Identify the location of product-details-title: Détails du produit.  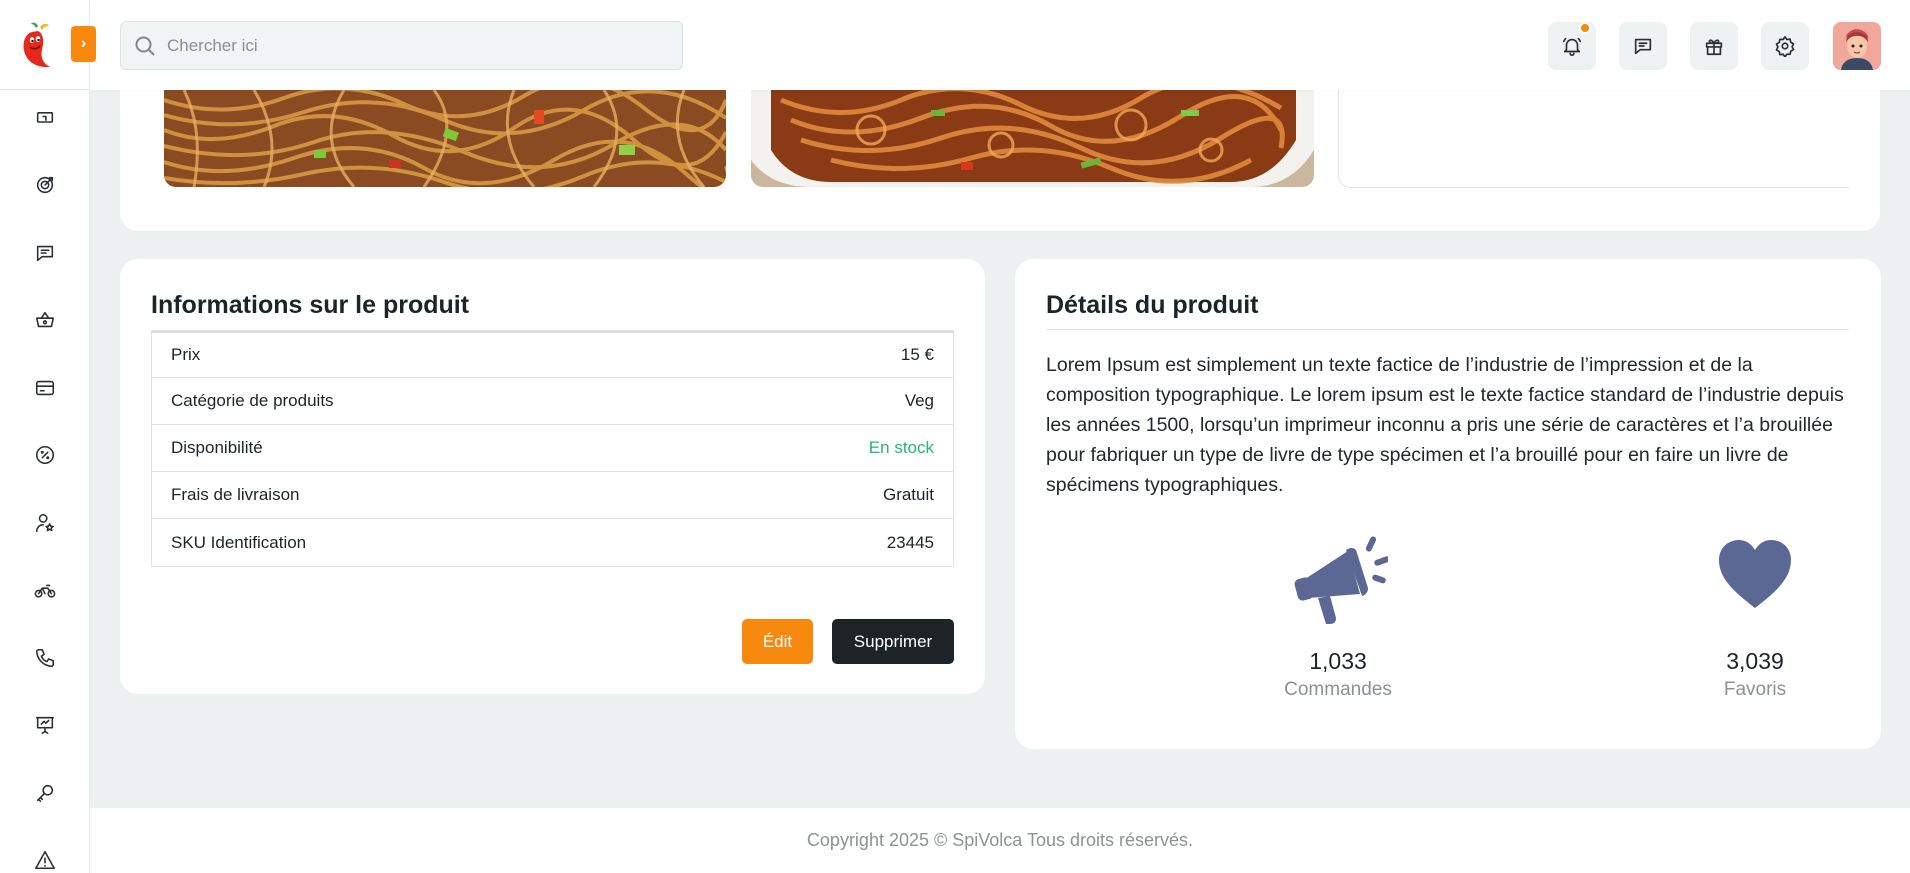
(1152, 305).